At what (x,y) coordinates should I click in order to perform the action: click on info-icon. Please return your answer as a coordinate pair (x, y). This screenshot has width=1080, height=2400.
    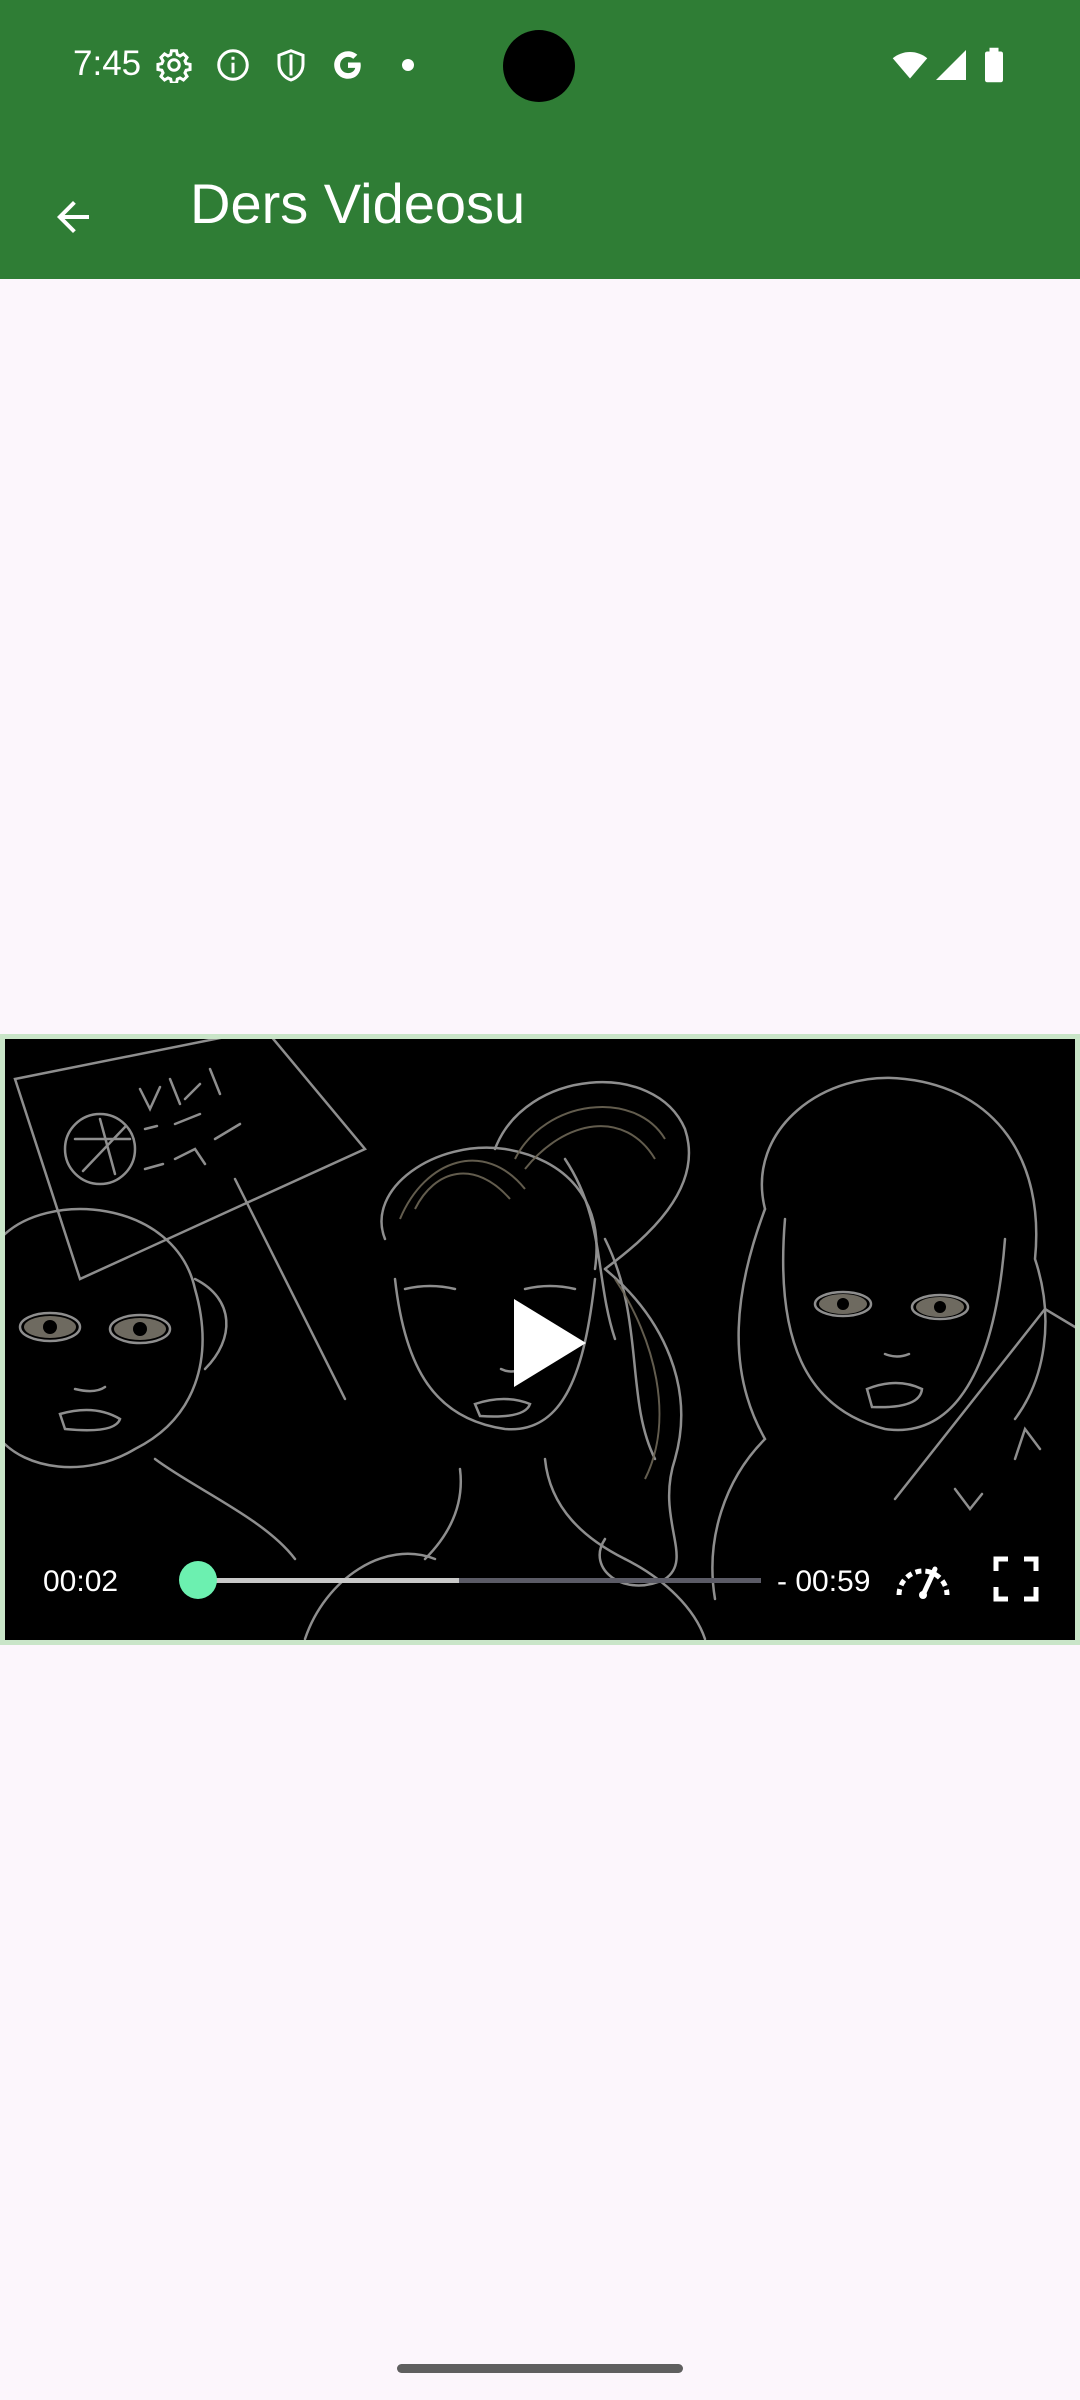
    Looking at the image, I should click on (233, 65).